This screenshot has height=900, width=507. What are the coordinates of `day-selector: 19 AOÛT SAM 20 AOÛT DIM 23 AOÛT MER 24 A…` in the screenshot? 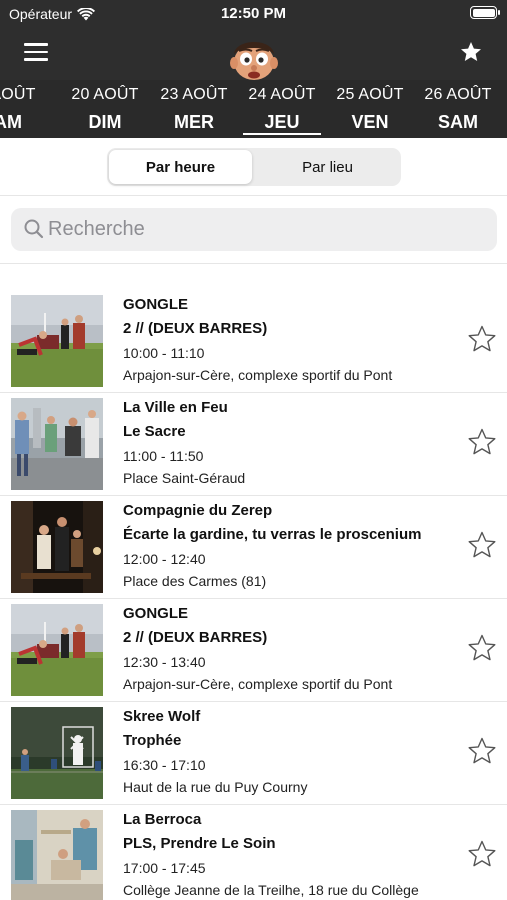 It's located at (253, 109).